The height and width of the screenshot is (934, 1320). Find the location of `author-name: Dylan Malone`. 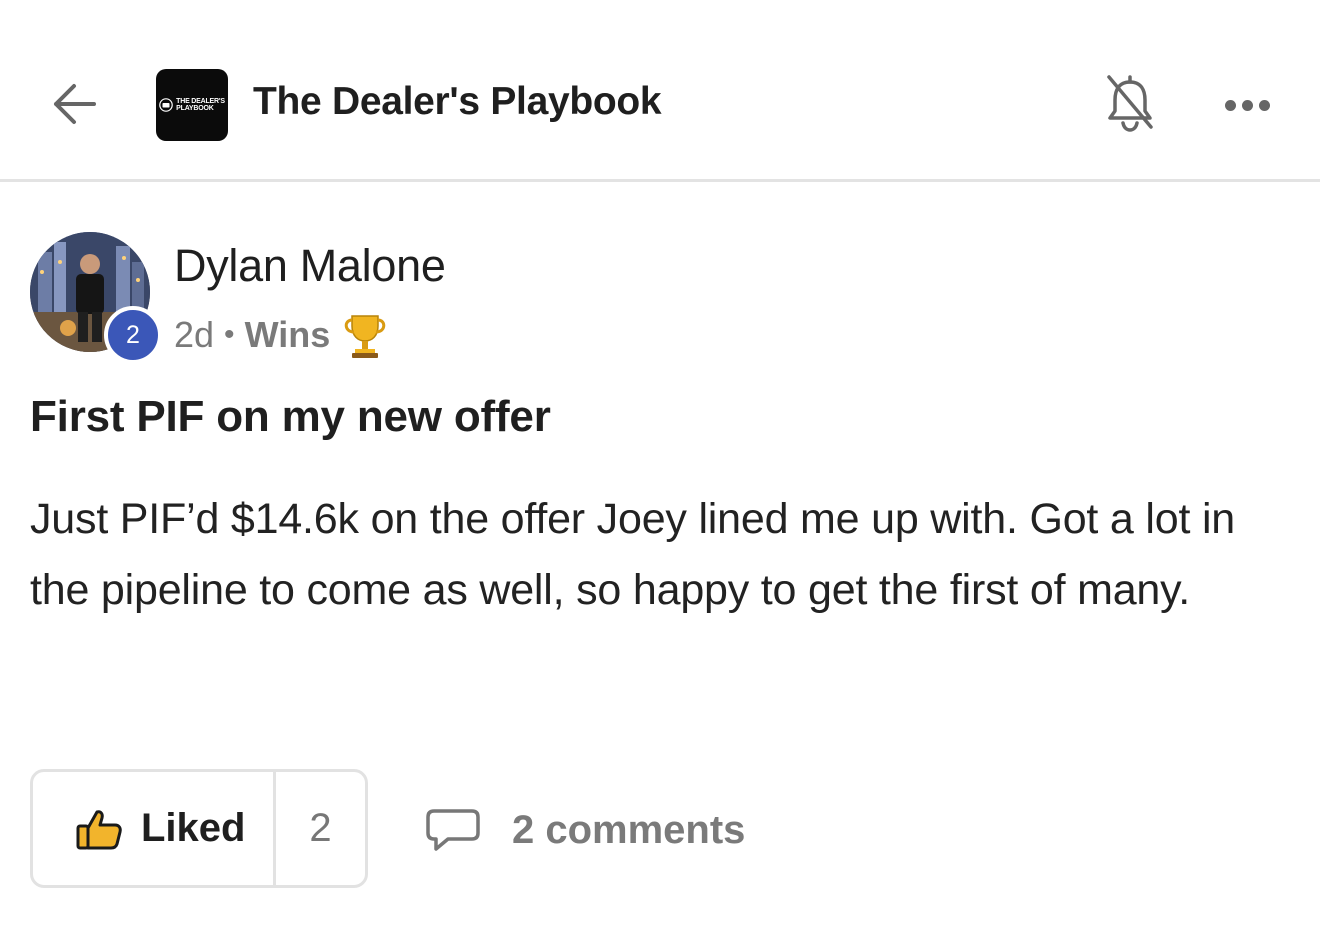

author-name: Dylan Malone is located at coordinates (310, 266).